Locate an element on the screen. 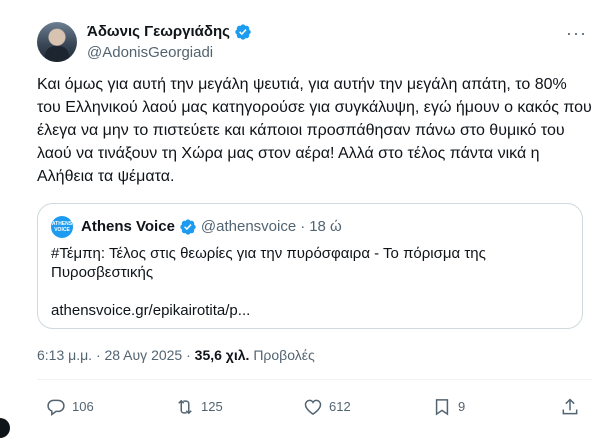 This screenshot has height=438, width=611. quoted-display-name: Athens Voice is located at coordinates (128, 227).